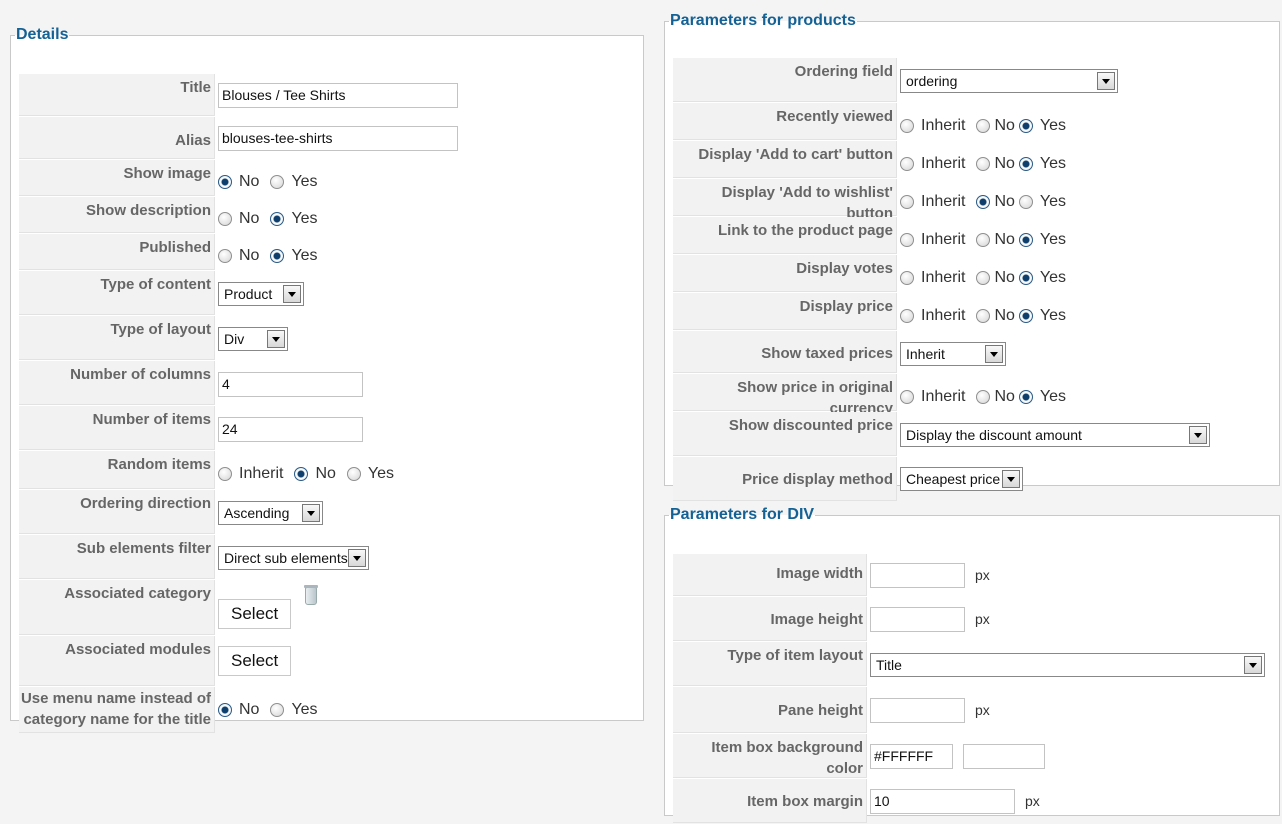  I want to click on ordering-field-label: Ordering field, so click(785, 80).